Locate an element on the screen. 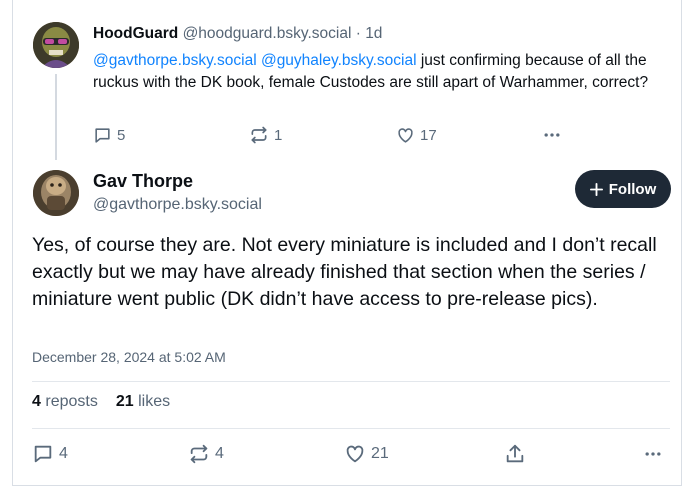 The image size is (693, 486). follow-button: Follow is located at coordinates (623, 189).